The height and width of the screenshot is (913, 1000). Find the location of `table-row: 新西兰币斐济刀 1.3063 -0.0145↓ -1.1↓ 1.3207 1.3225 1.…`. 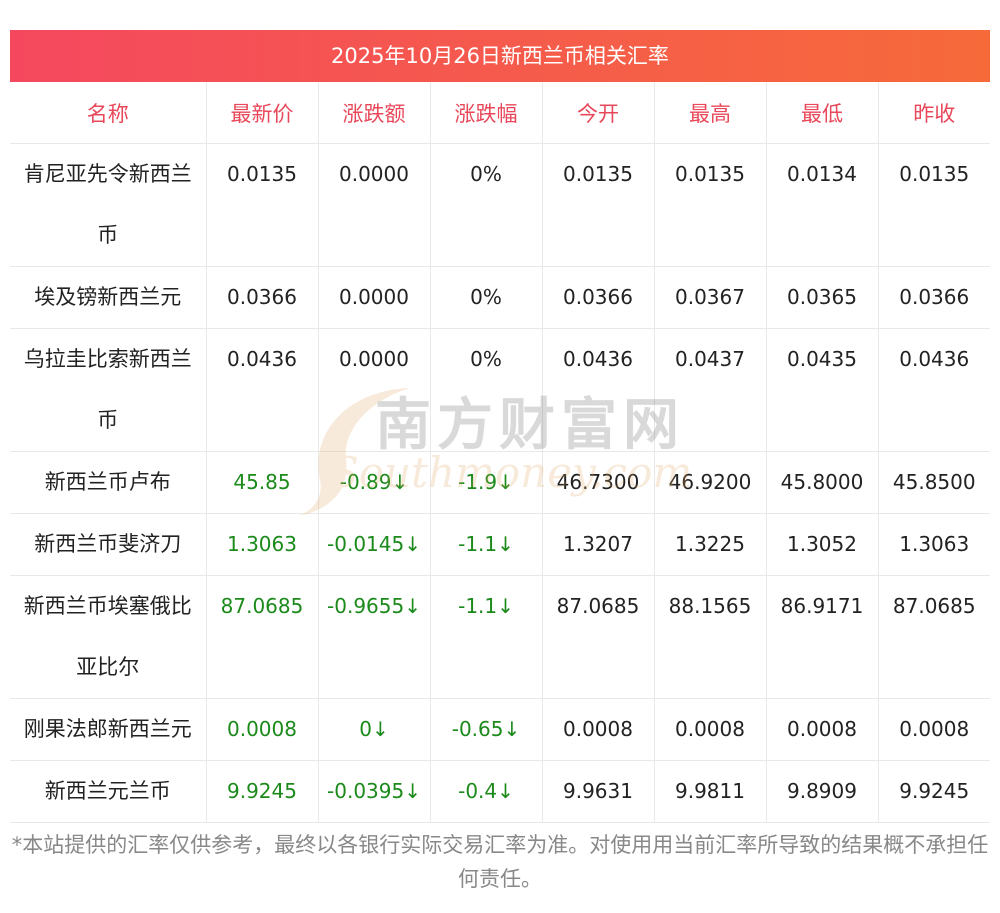

table-row: 新西兰币斐济刀 1.3063 -0.0145↓ -1.1↓ 1.3207 1.3225 1.… is located at coordinates (500, 544).